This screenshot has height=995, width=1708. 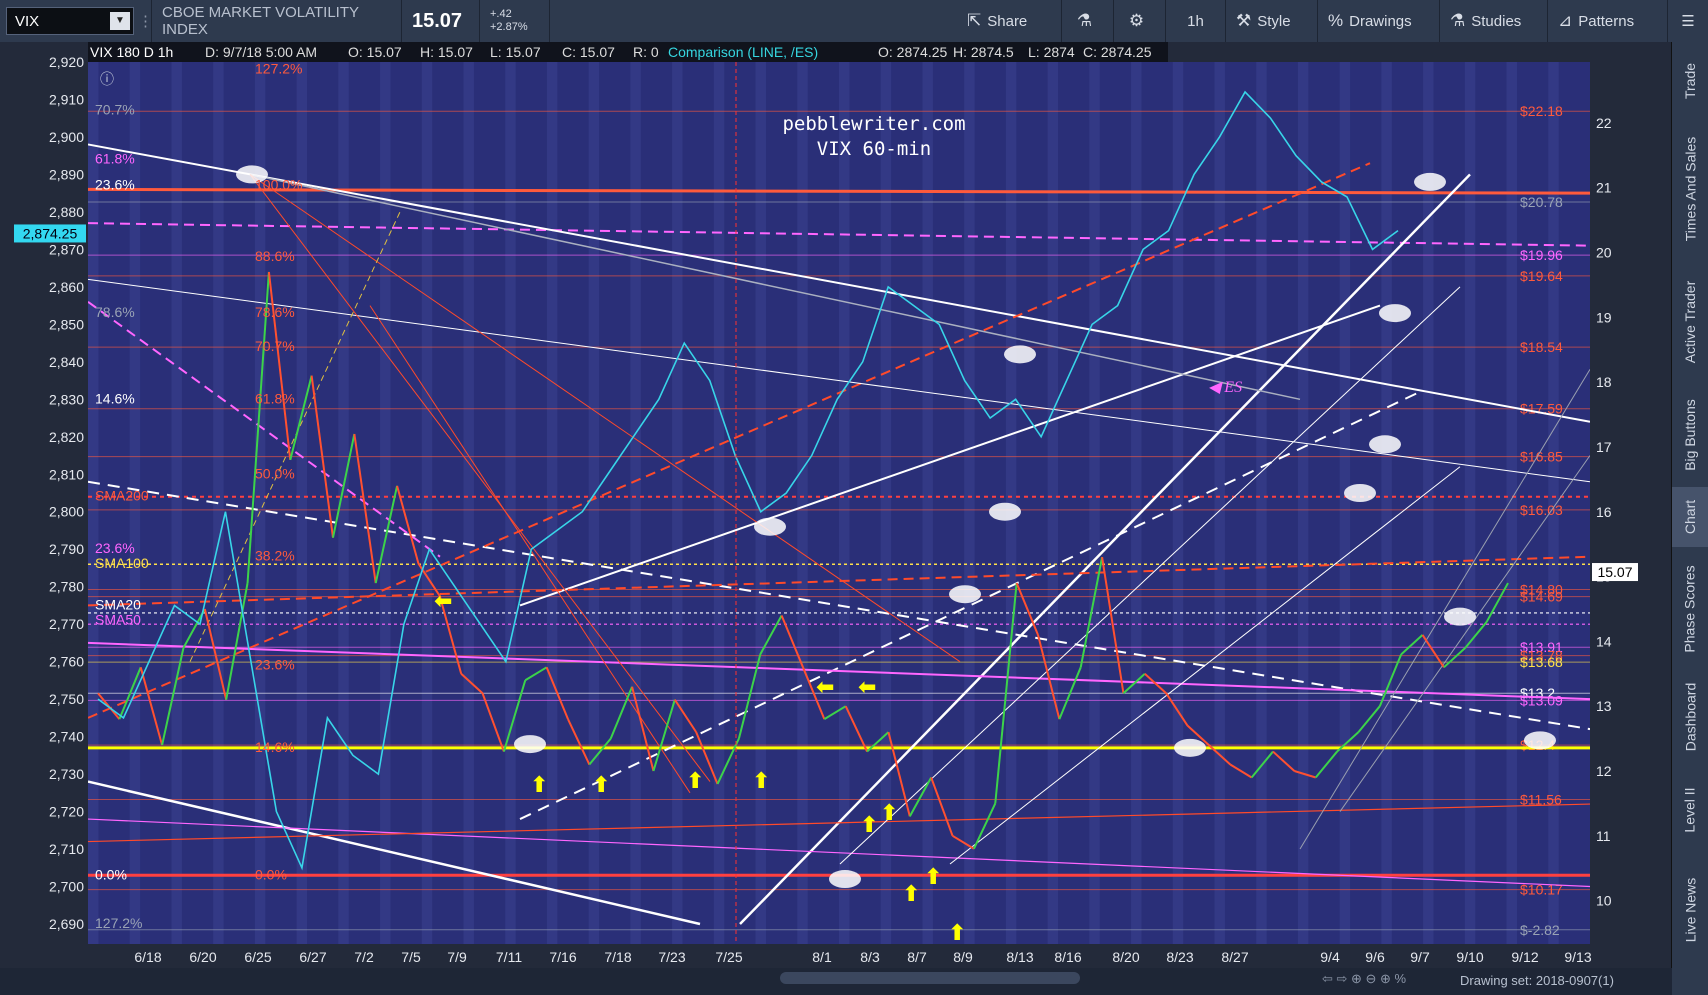 I want to click on settings-button: ⚙, so click(x=1140, y=21).